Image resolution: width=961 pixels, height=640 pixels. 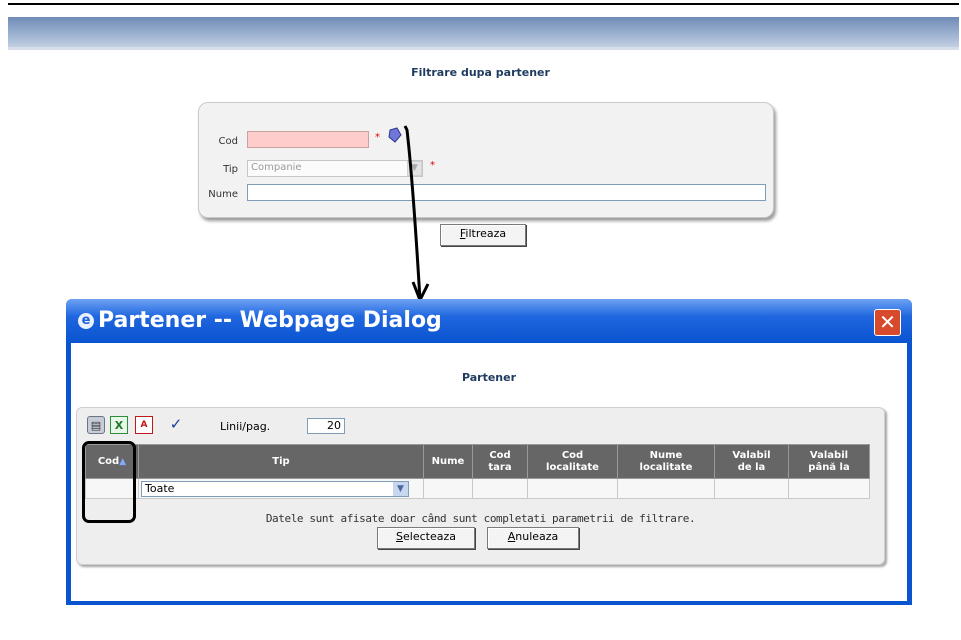 I want to click on select-button: Selecteaza, so click(x=426, y=538).